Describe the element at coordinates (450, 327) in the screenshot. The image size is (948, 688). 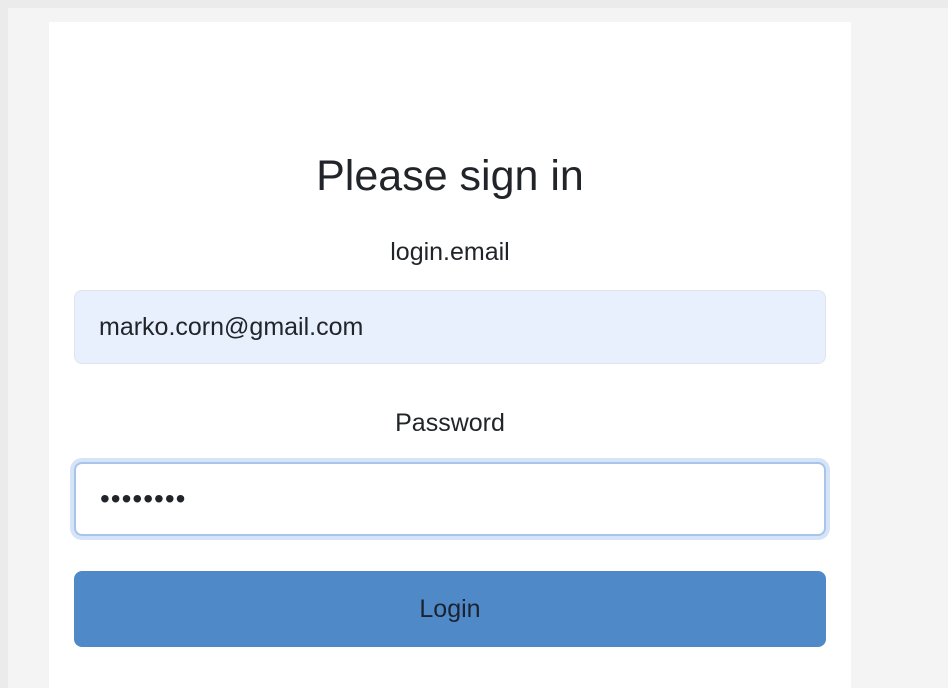
I see `email-field` at that location.